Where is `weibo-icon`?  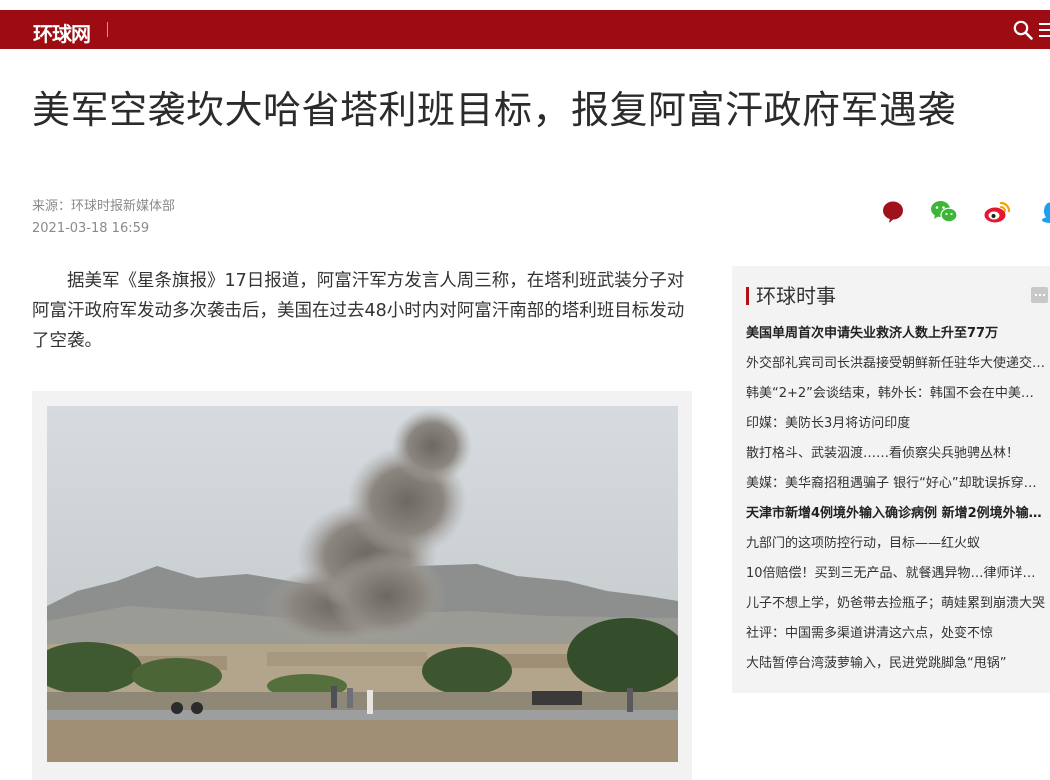 weibo-icon is located at coordinates (997, 212).